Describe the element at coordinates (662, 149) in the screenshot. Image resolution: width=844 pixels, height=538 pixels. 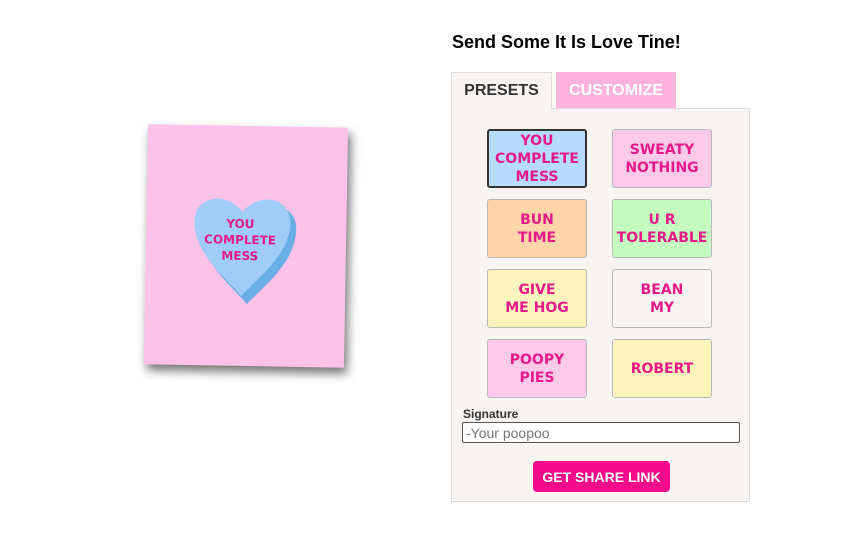
I see `preset-line: SWEATY` at that location.